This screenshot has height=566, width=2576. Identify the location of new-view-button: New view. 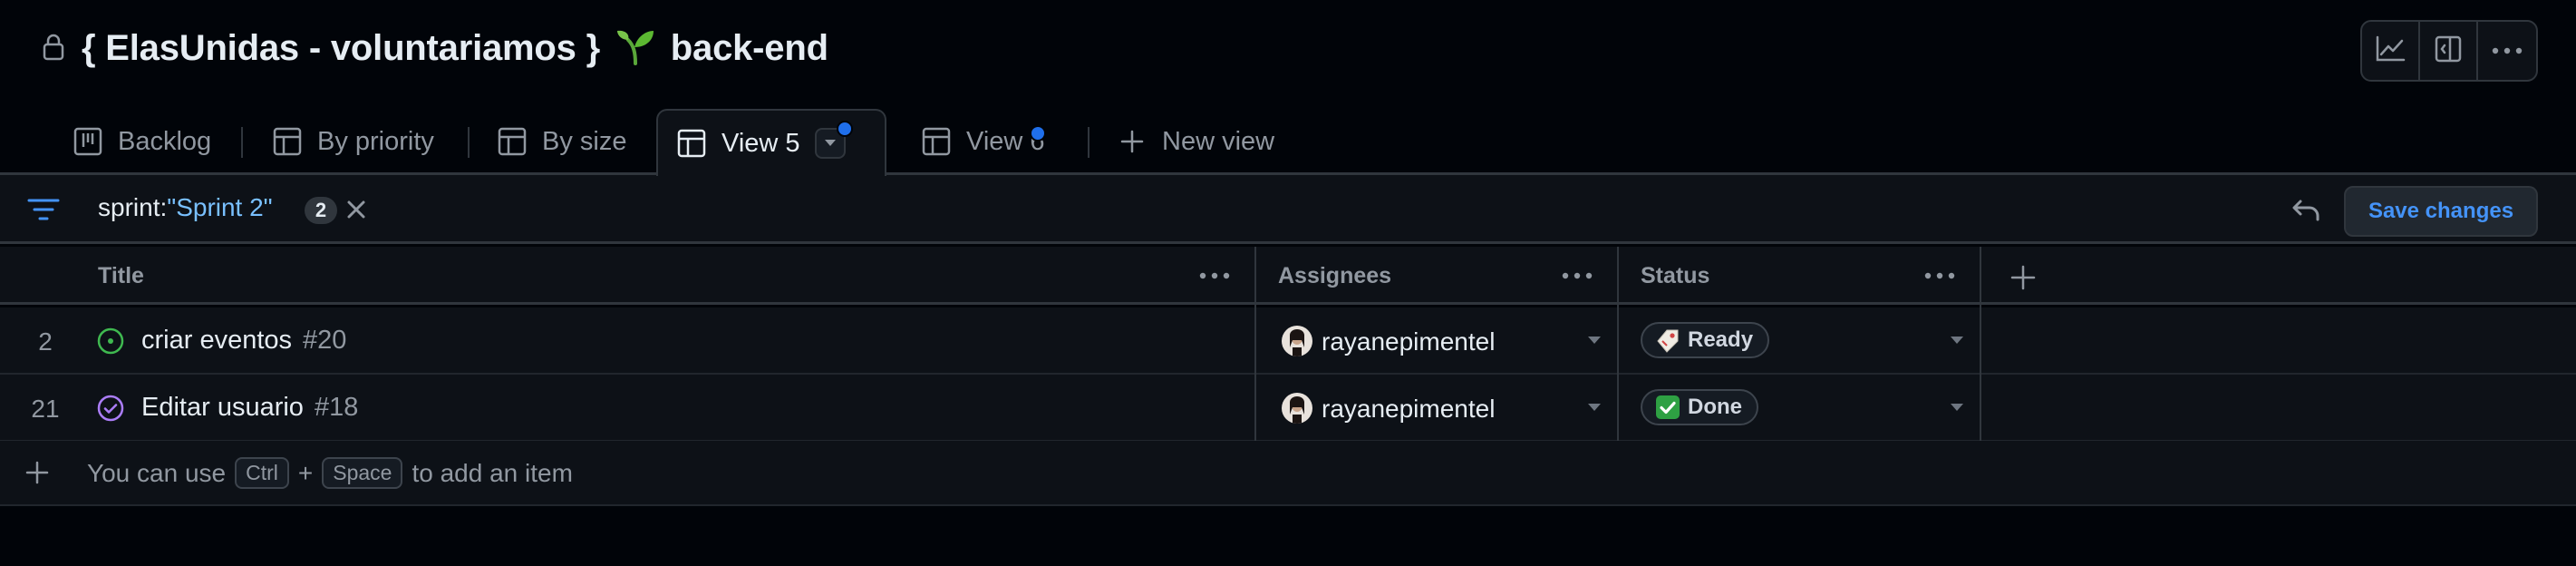
(1196, 141).